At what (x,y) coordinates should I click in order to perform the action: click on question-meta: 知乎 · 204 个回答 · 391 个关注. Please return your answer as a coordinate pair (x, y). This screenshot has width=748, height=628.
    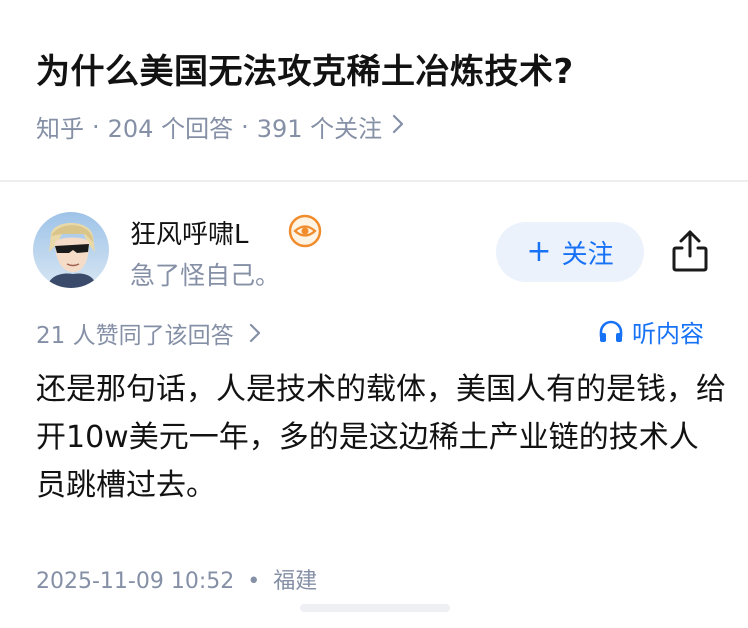
    Looking at the image, I should click on (220, 126).